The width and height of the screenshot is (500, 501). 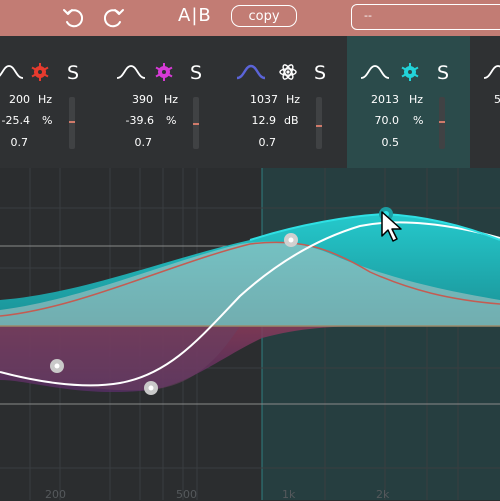 I want to click on freq-axis-label: 500, so click(x=186, y=494).